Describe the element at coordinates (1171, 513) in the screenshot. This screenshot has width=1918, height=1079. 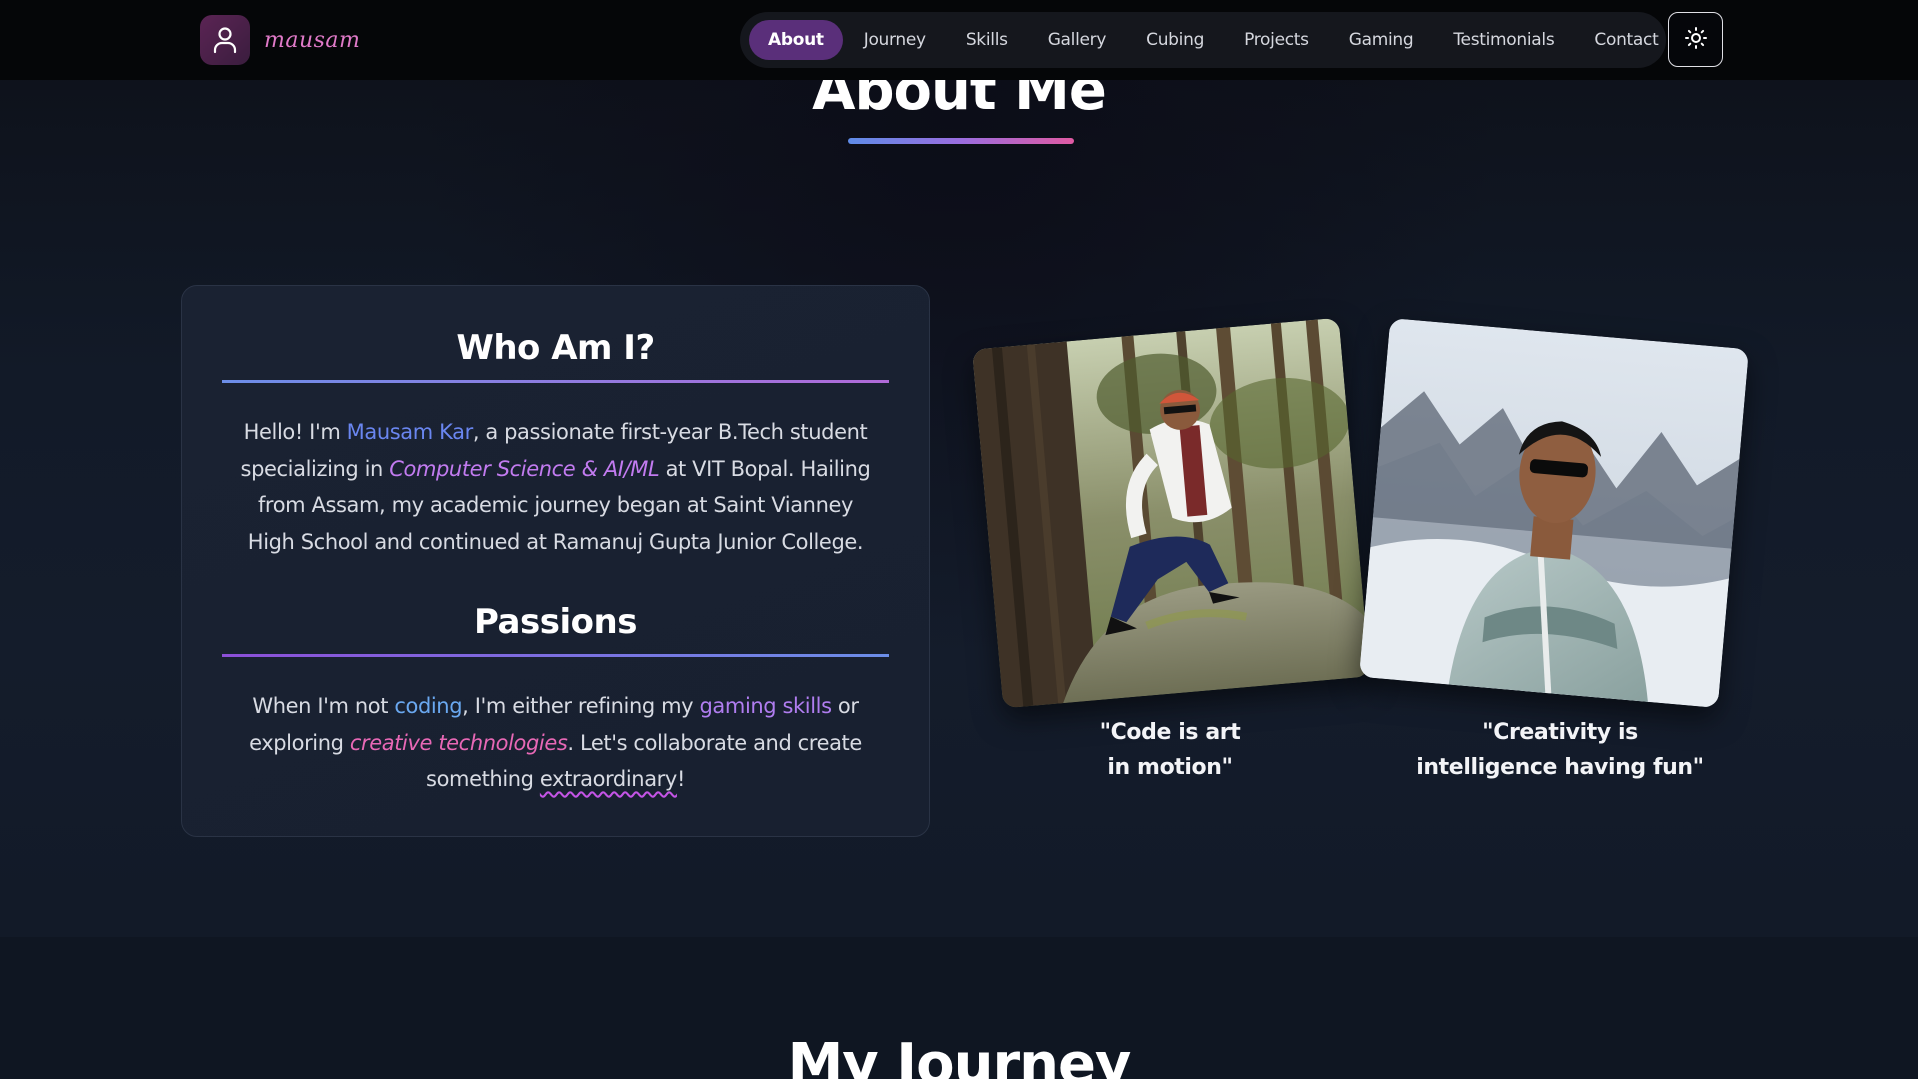
I see `photo-forest` at that location.